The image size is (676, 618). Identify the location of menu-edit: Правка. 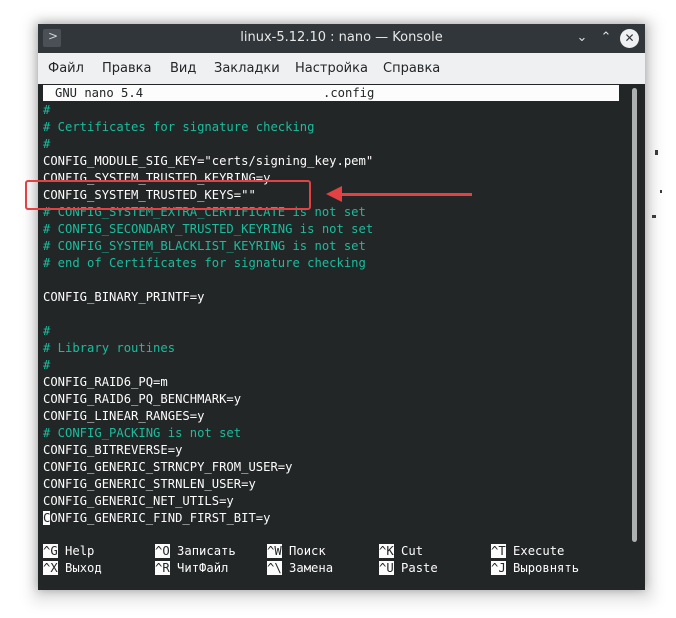
(126, 68).